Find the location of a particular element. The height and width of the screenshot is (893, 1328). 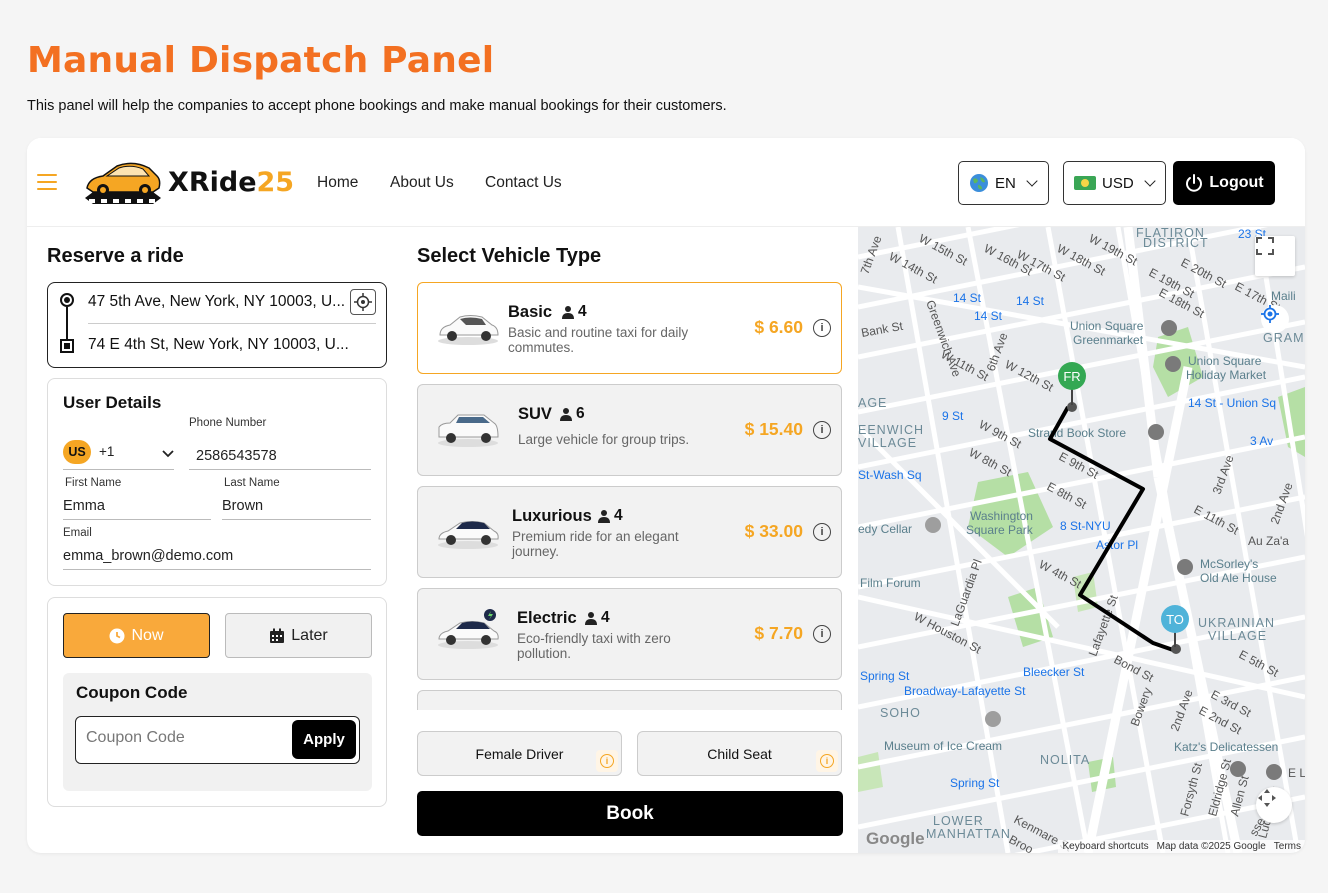

later-label: Later is located at coordinates (309, 635).